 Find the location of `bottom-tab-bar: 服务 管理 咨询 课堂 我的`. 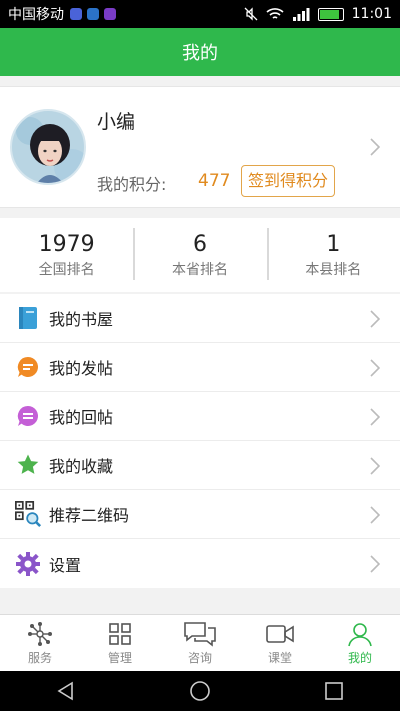

bottom-tab-bar: 服务 管理 咨询 课堂 我的 is located at coordinates (200, 642).